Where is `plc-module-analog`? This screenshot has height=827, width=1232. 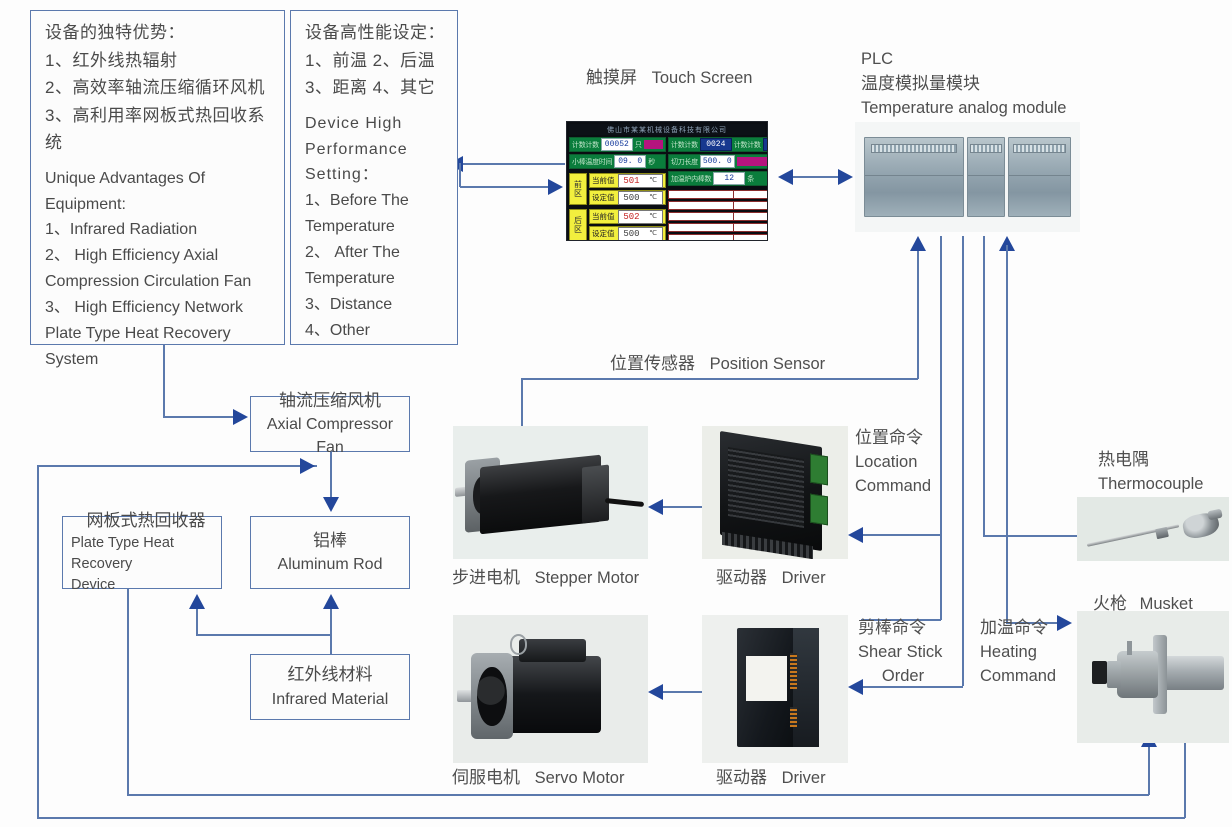
plc-module-analog is located at coordinates (1039, 177).